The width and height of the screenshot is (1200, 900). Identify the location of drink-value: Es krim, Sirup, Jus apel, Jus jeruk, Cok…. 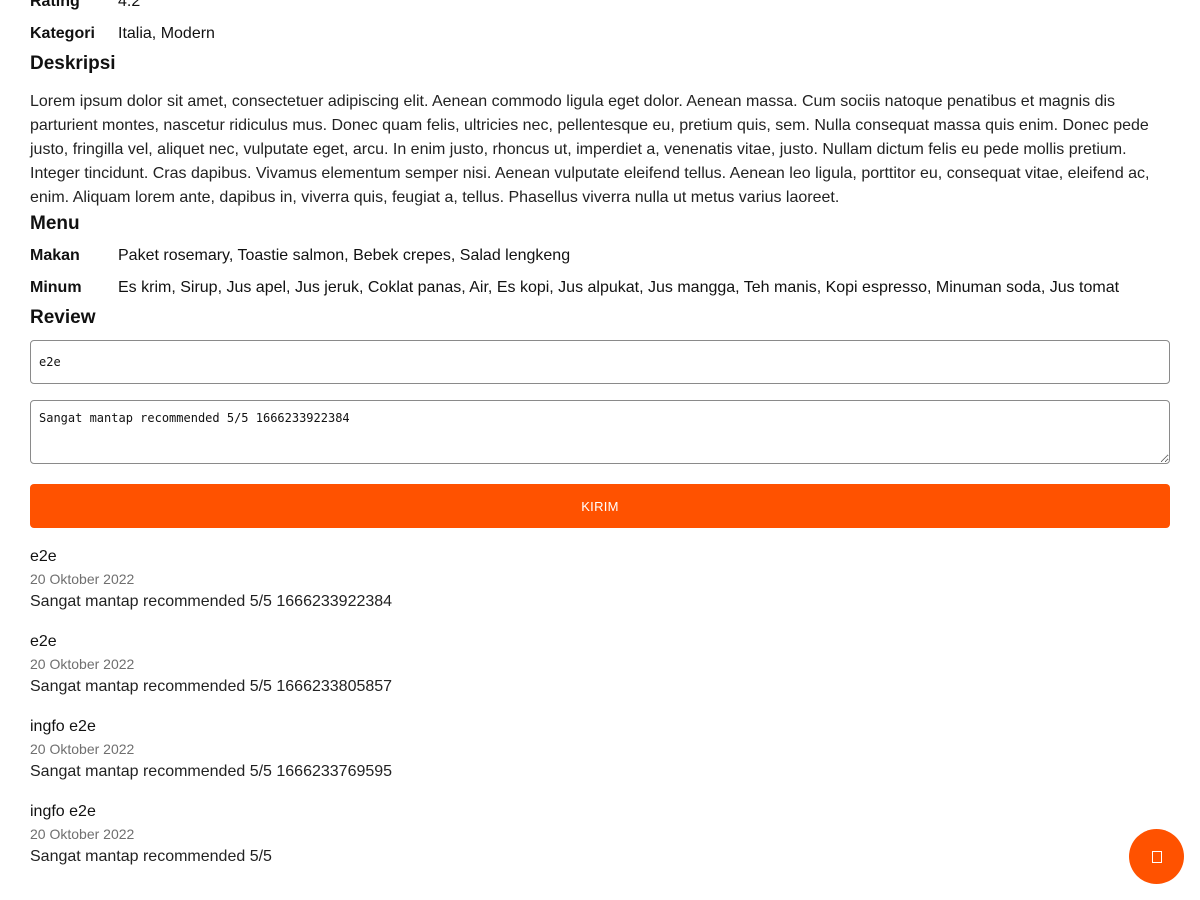
(619, 287).